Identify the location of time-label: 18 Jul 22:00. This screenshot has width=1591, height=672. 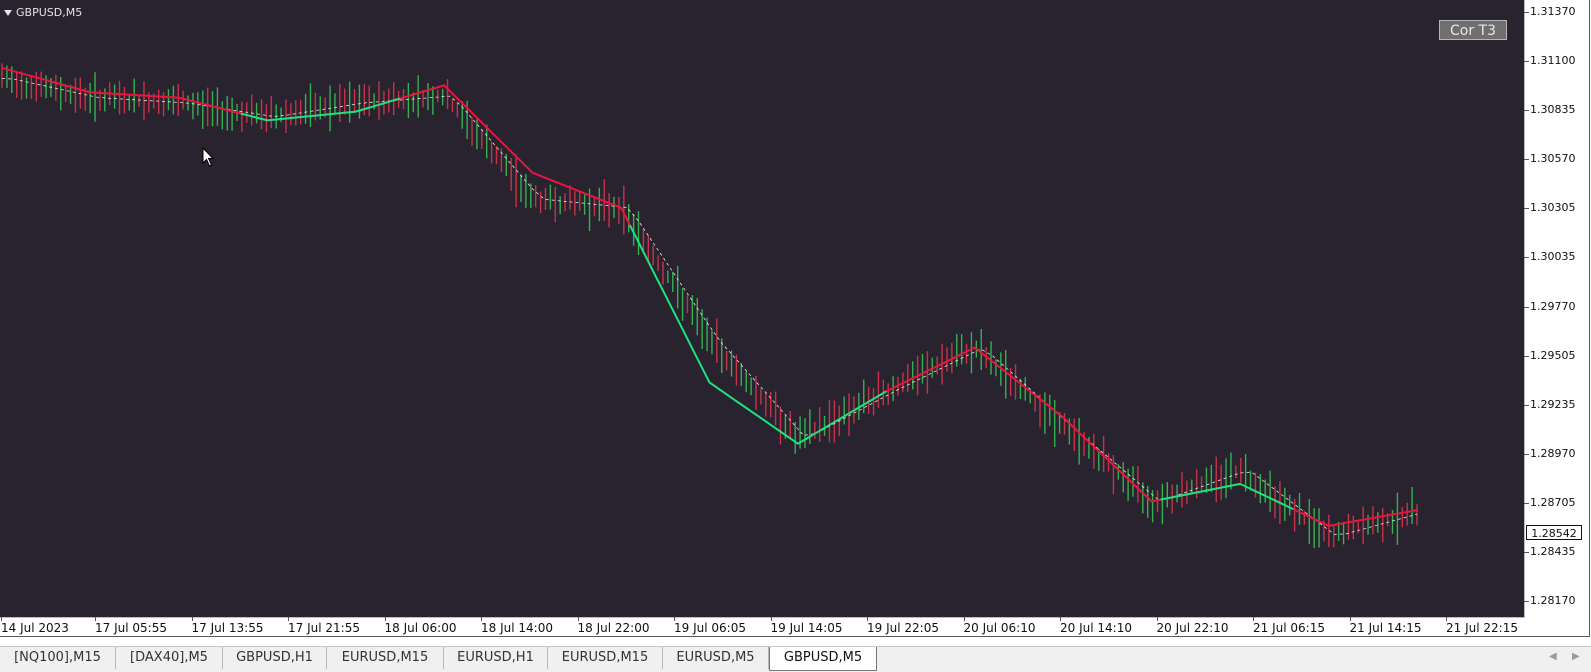
(613, 628).